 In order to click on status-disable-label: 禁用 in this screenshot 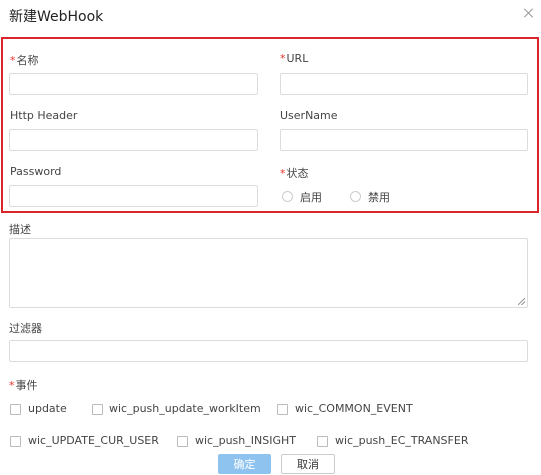, I will do `click(379, 197)`.